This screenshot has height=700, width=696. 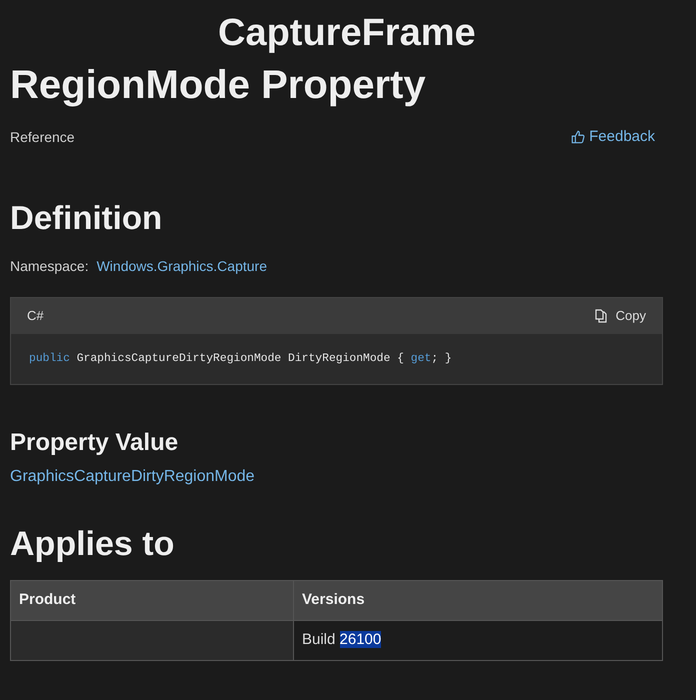 What do you see at coordinates (181, 266) in the screenshot?
I see `namespace-link: Windows.Graphics.Capture` at bounding box center [181, 266].